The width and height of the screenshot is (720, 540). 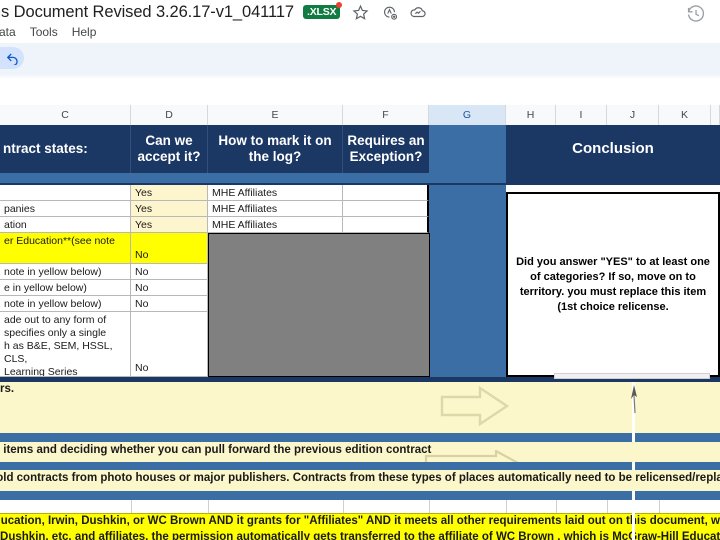 I want to click on gray-merged-block, so click(x=319, y=305).